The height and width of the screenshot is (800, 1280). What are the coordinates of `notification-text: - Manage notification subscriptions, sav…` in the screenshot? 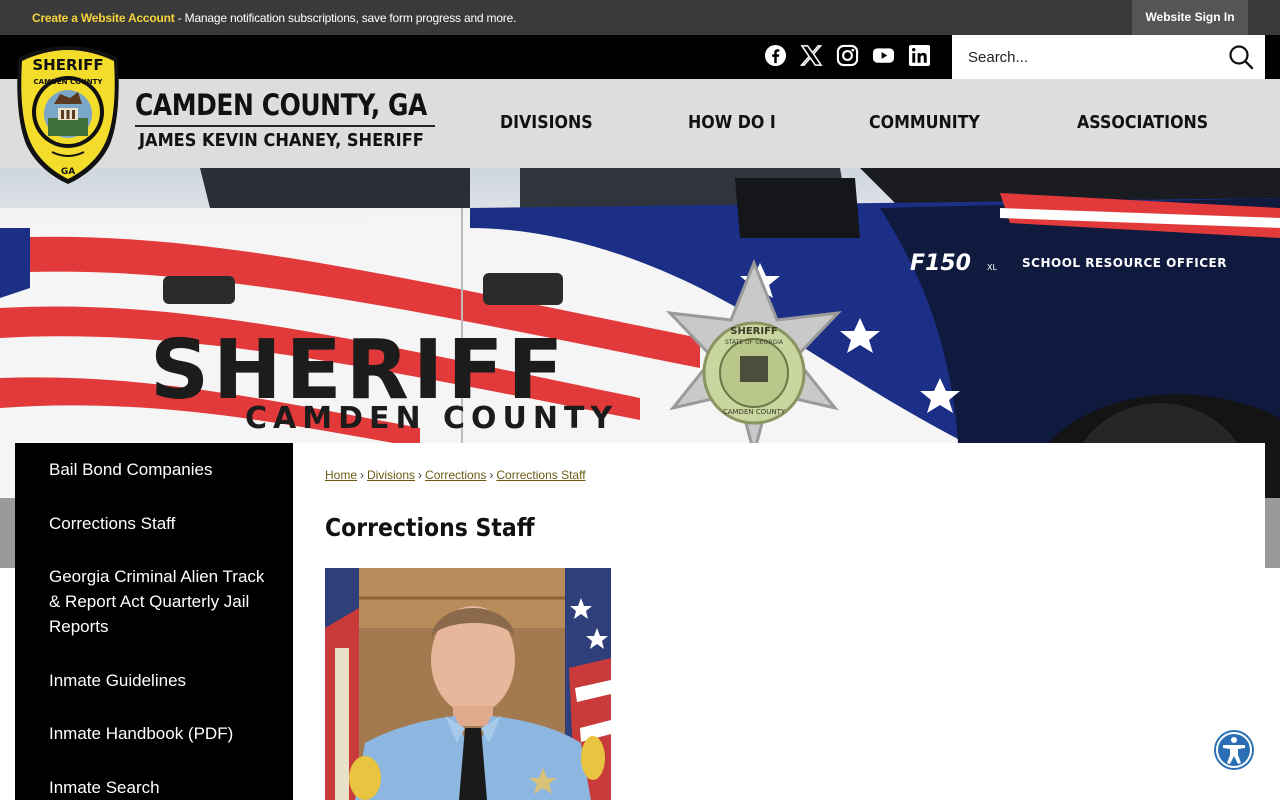 It's located at (345, 18).